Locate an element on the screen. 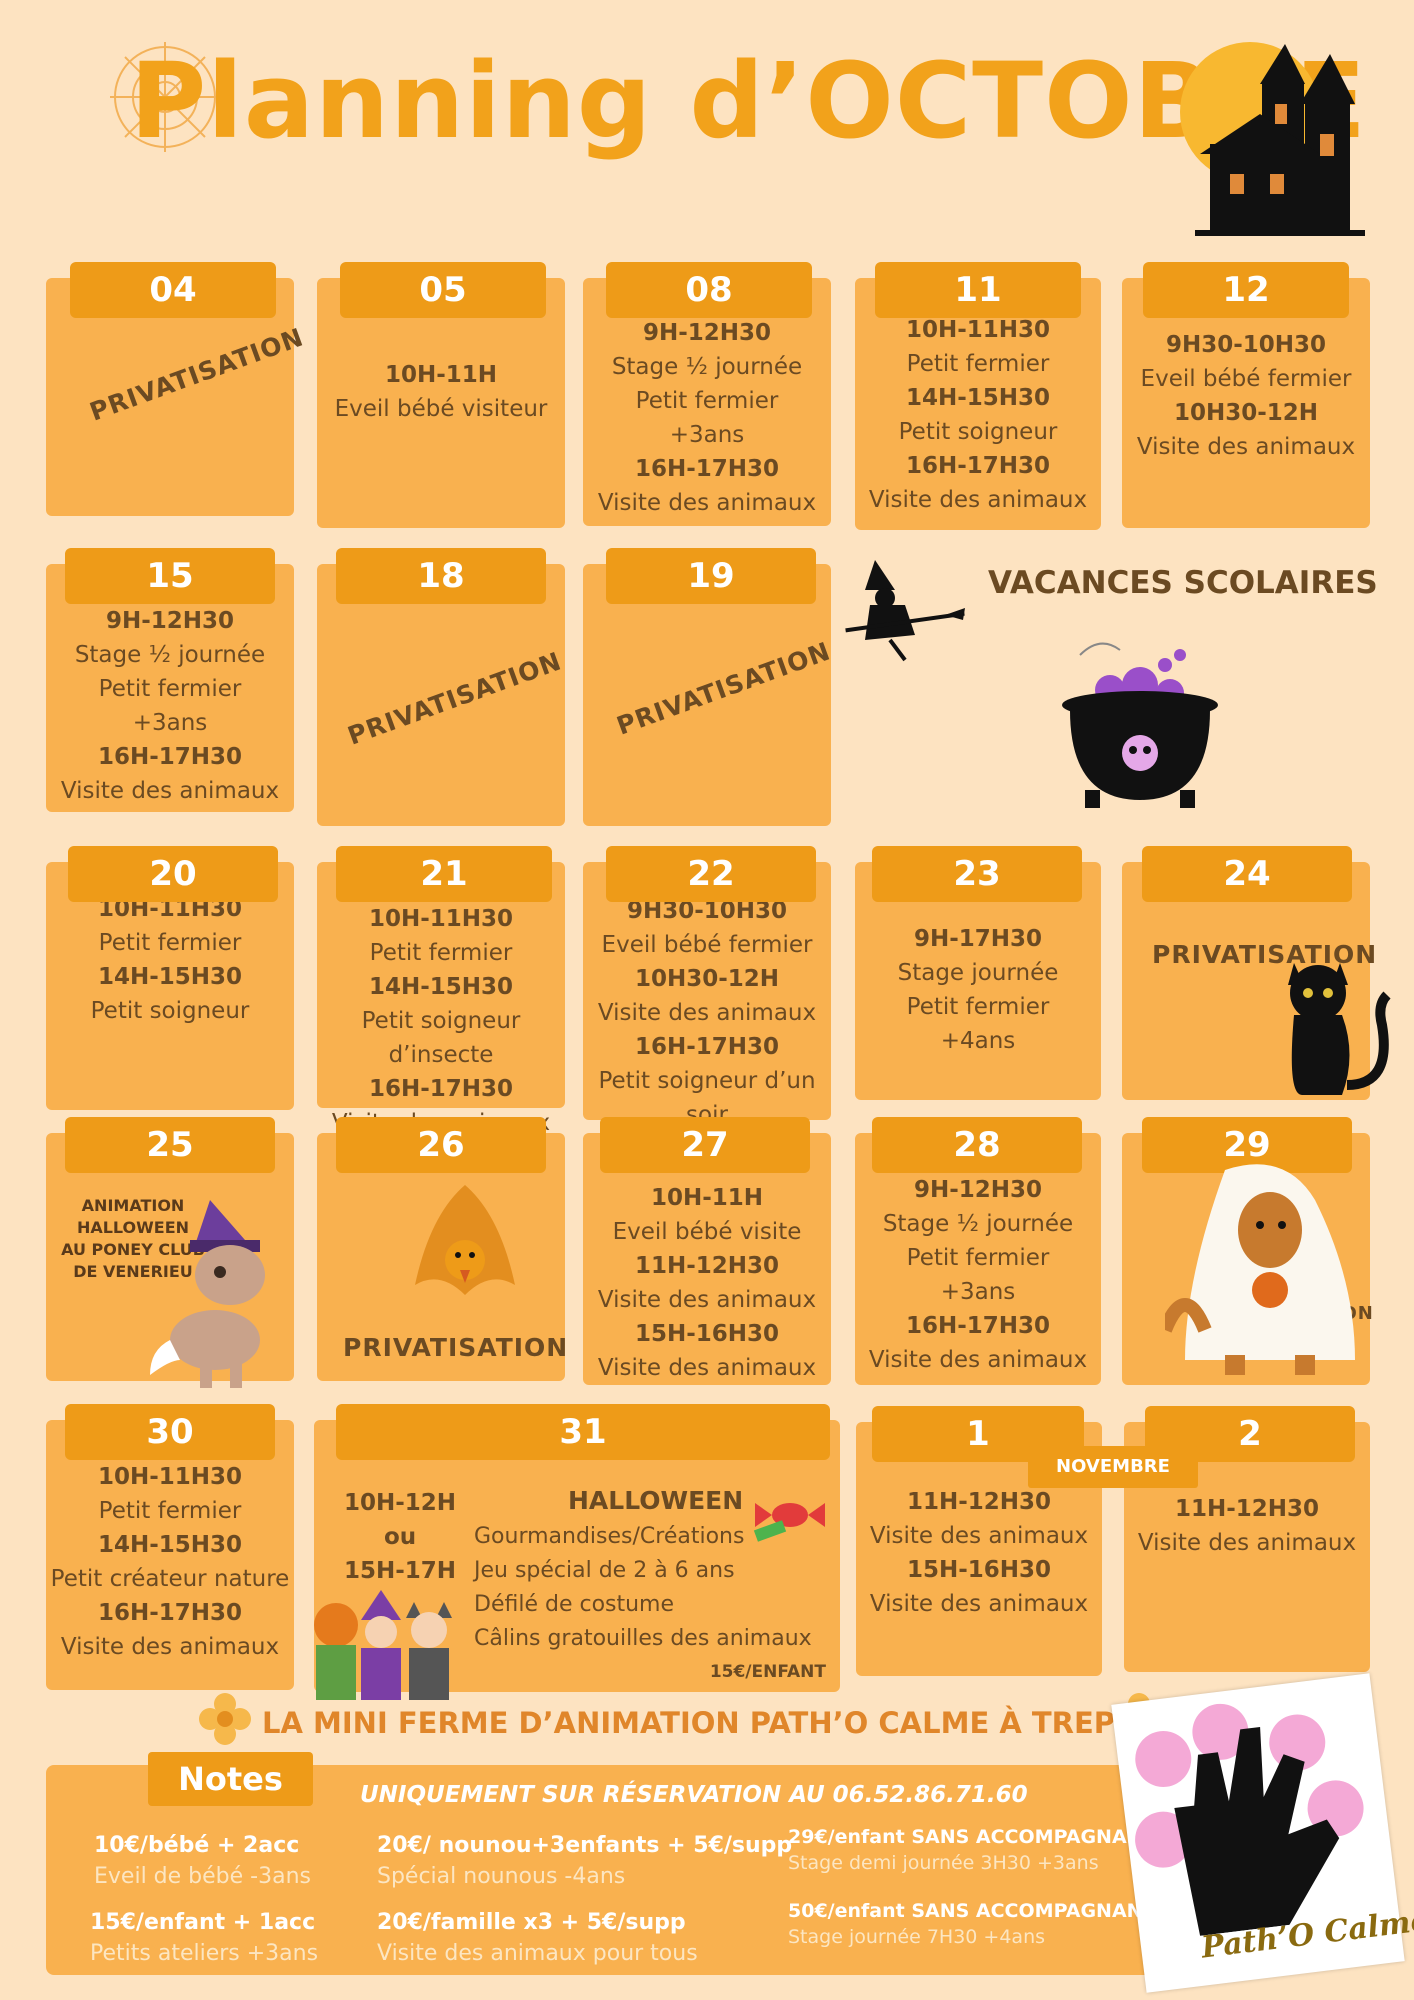 This screenshot has height=2000, width=1414. activity-label: +4ans is located at coordinates (978, 1041).